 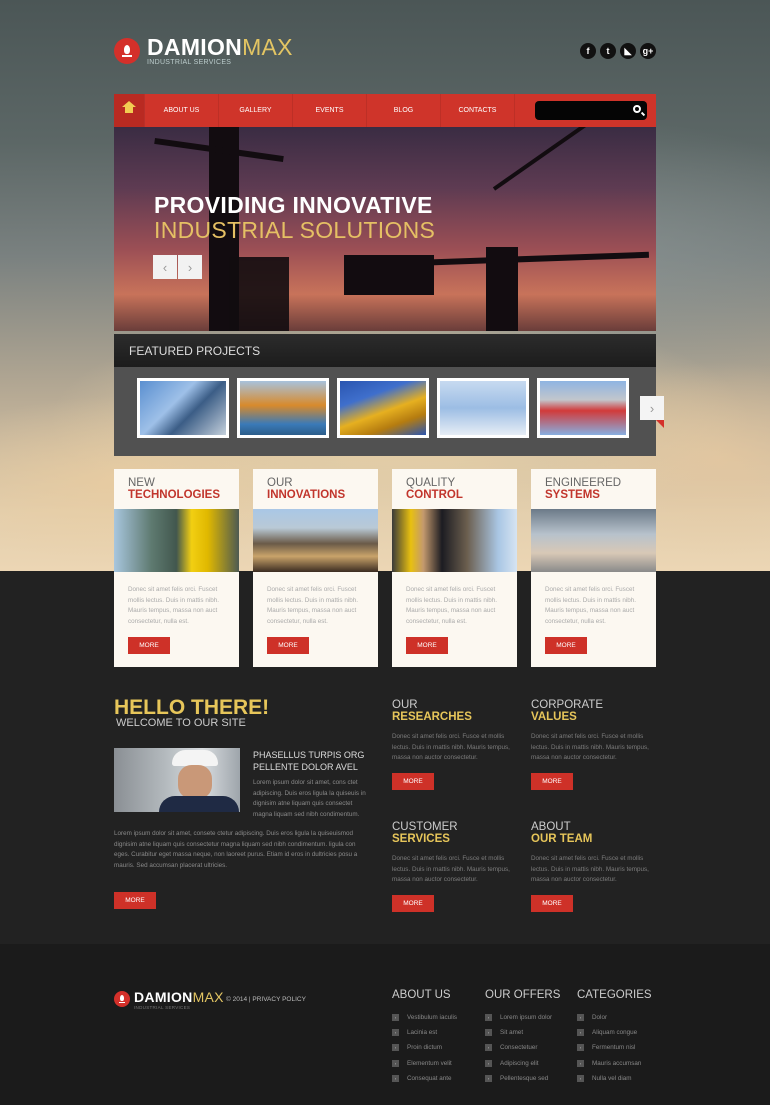 I want to click on home-icon, so click(x=129, y=108).